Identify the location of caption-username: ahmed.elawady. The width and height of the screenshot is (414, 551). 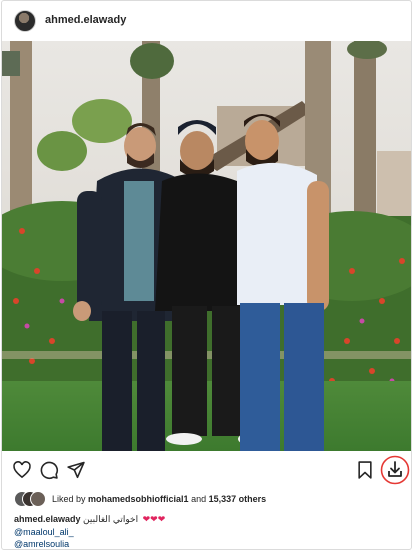
(47, 519).